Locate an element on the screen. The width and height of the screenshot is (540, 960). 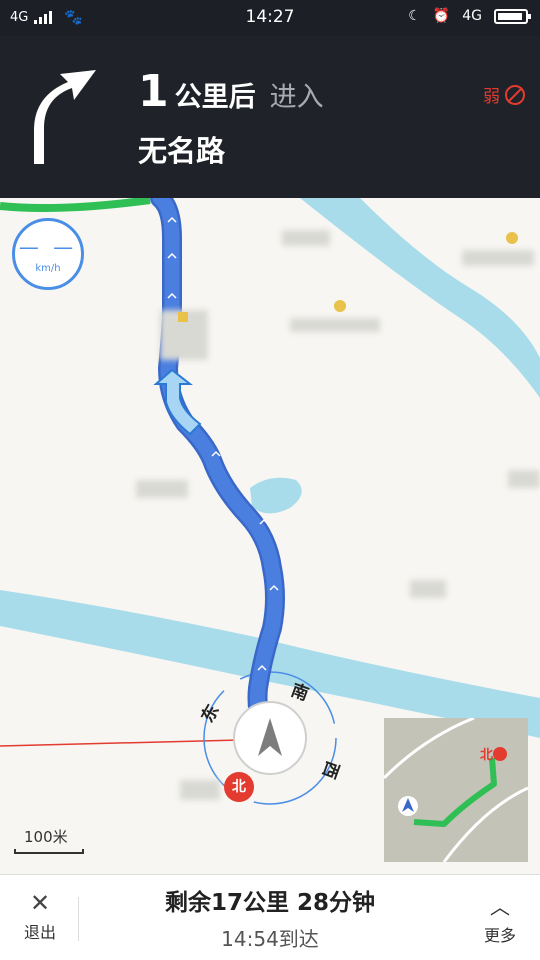
map-scale: 100米 is located at coordinates (49, 840).